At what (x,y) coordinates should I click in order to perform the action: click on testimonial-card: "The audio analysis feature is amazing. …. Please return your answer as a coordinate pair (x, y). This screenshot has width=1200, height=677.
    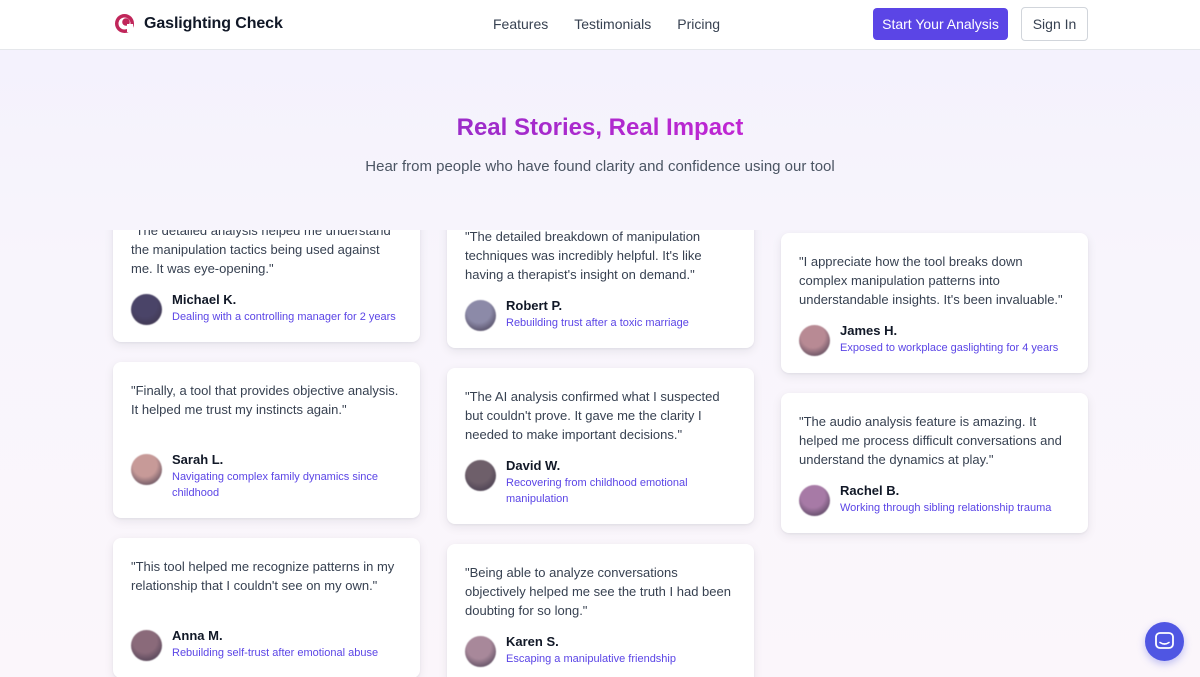
    Looking at the image, I should click on (934, 463).